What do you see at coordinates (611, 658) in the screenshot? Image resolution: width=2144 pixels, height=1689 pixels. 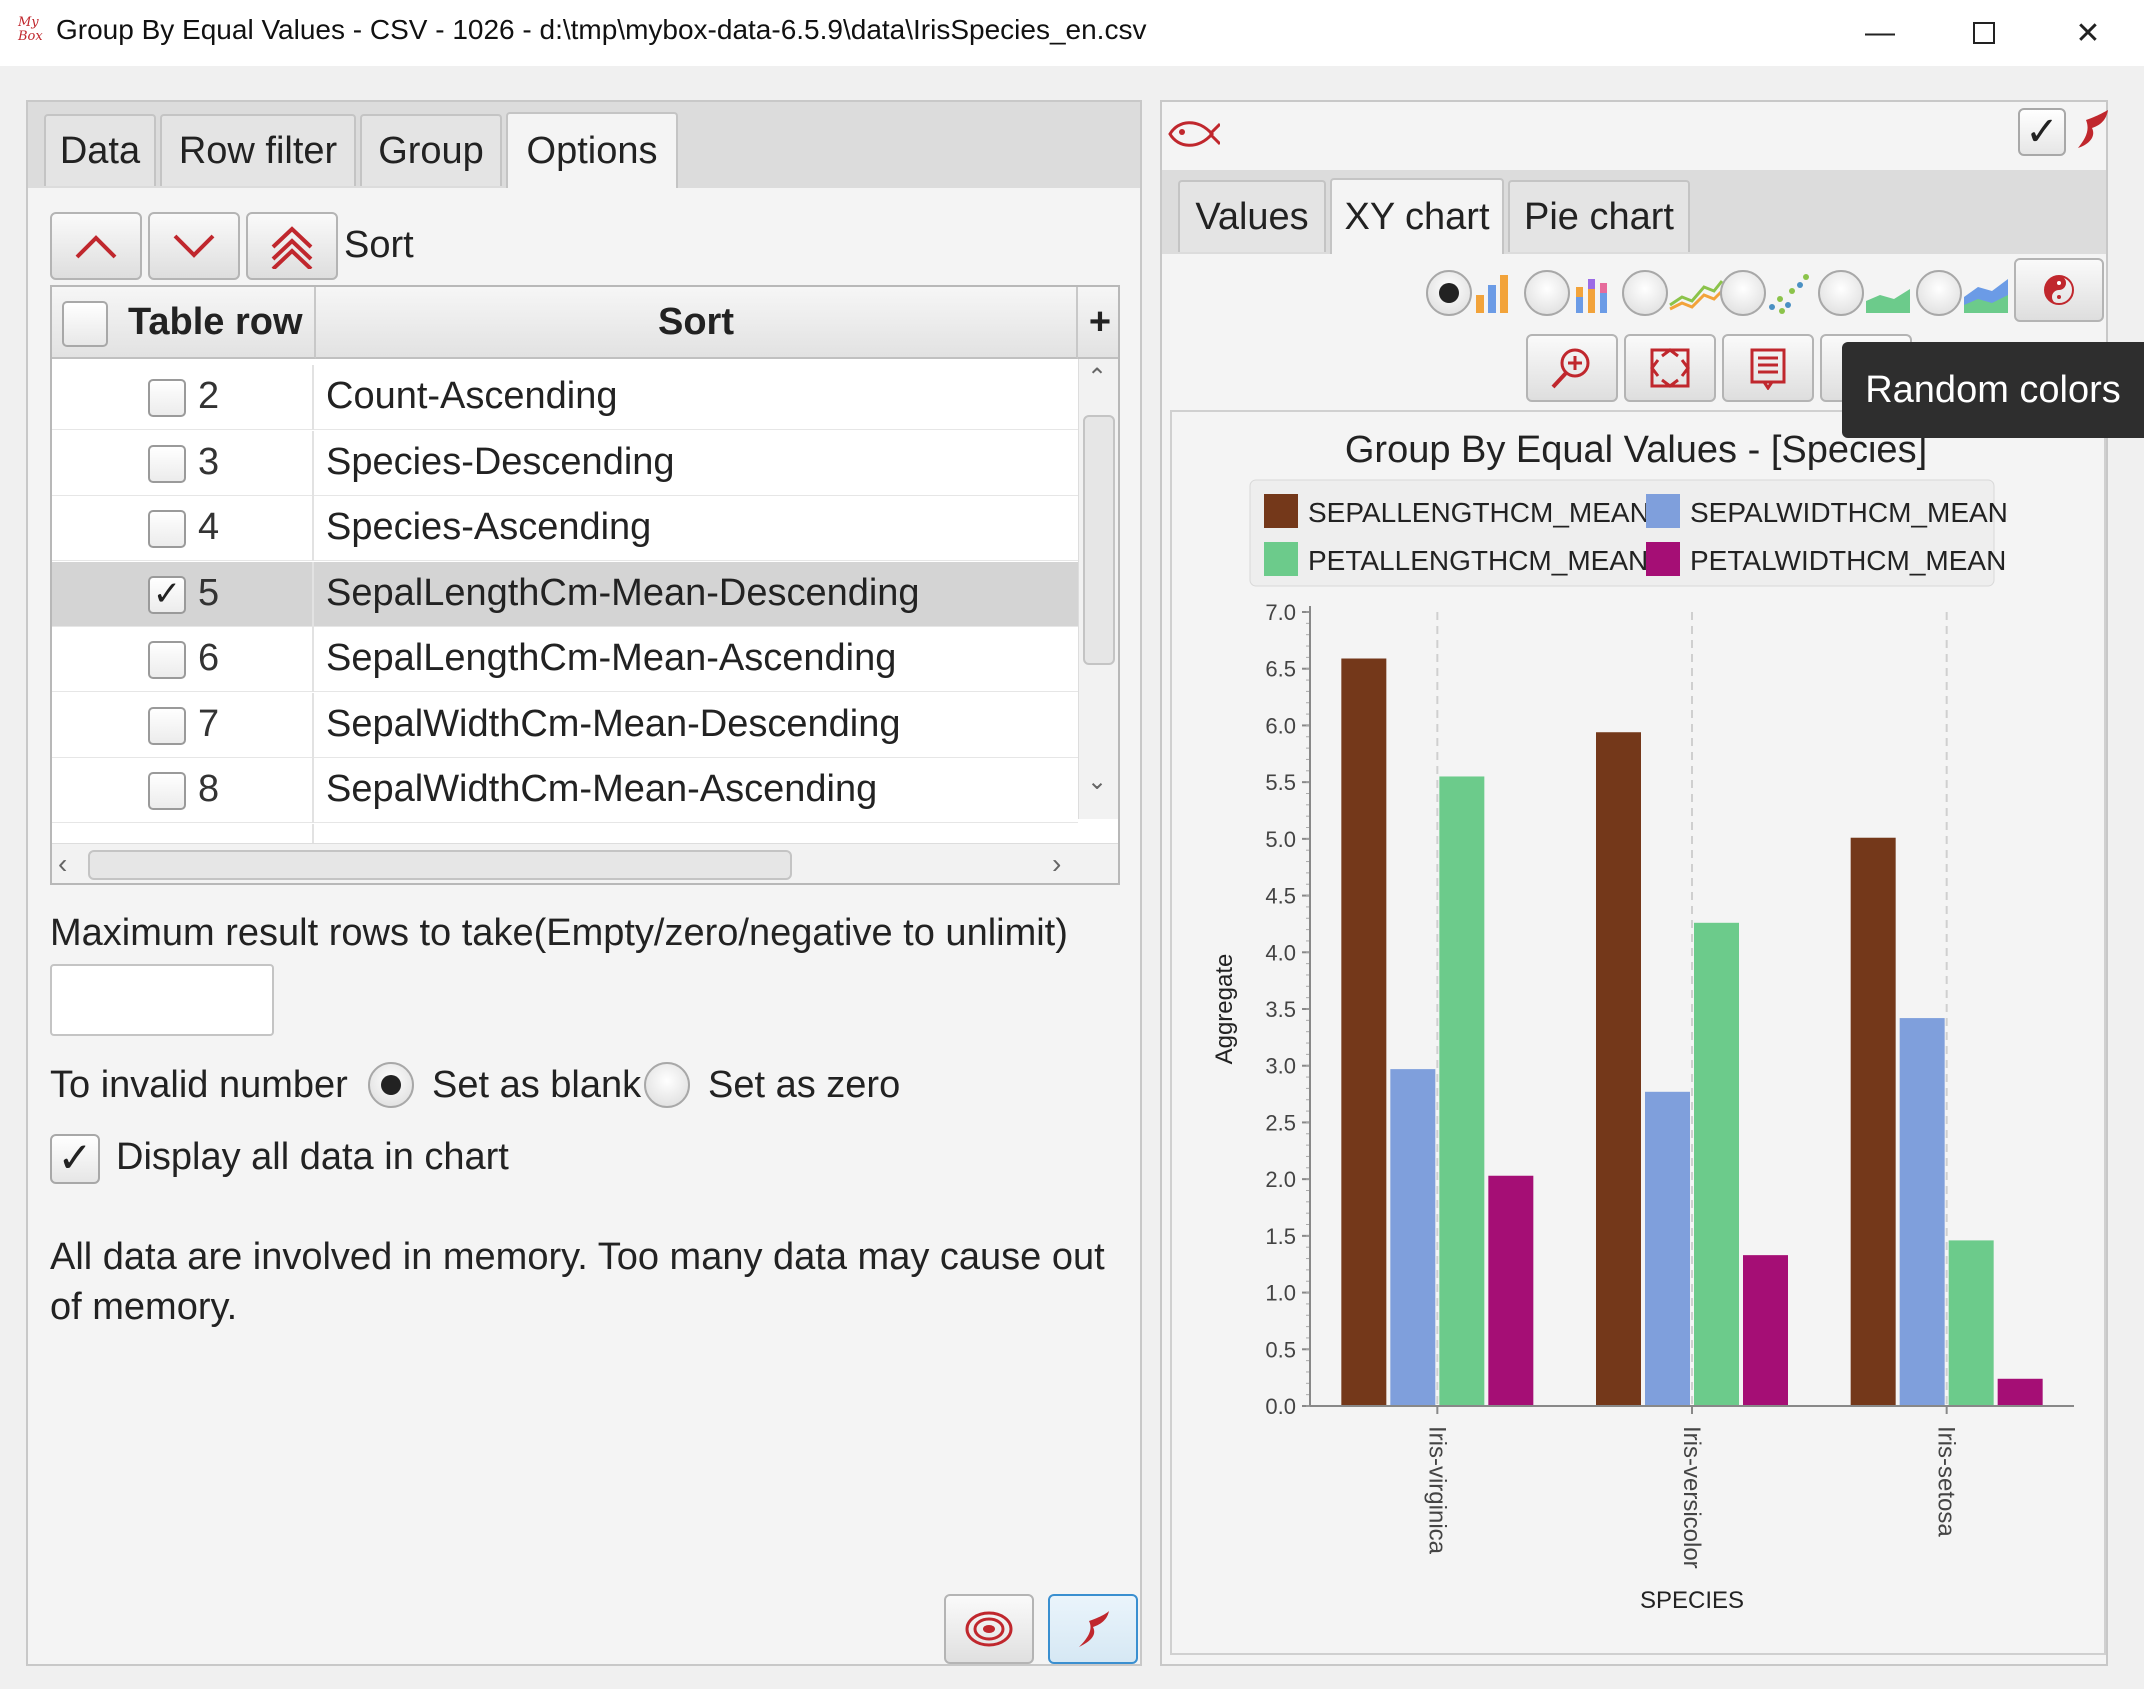 I see `row-sort-value: SepalLengthCm-Mean-Ascending` at bounding box center [611, 658].